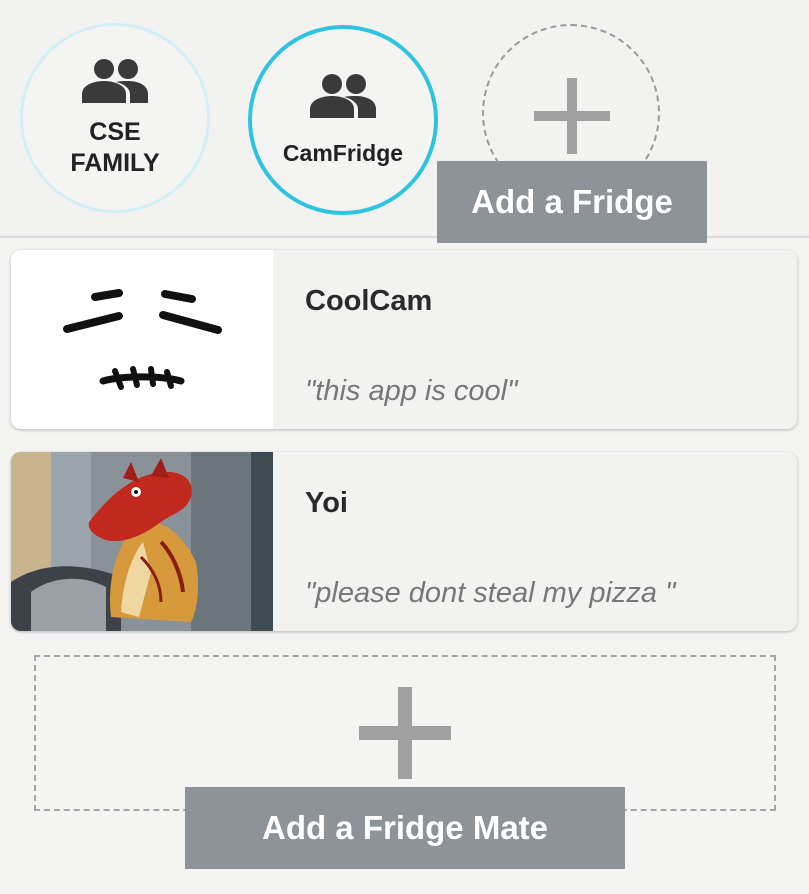  I want to click on mate-name: Yoi, so click(326, 503).